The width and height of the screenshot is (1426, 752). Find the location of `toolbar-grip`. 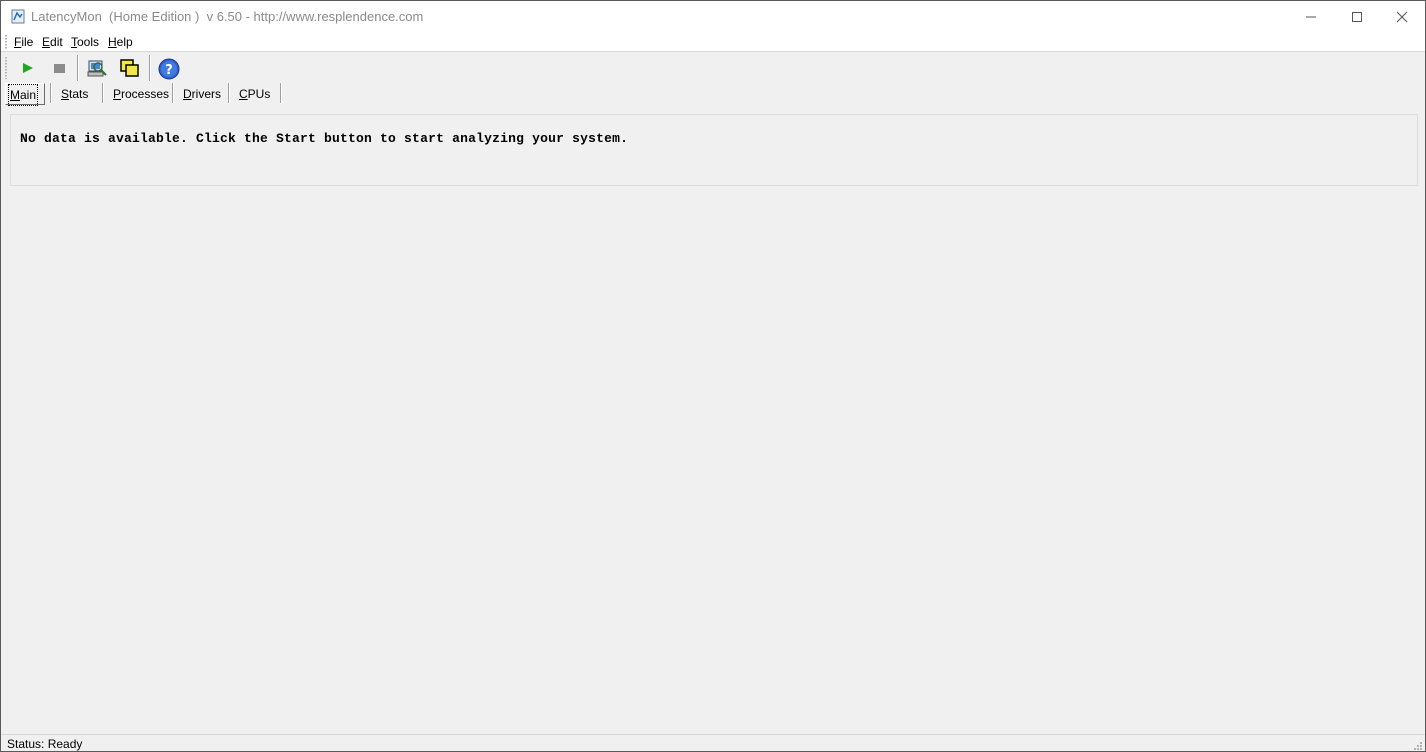

toolbar-grip is located at coordinates (6, 68).